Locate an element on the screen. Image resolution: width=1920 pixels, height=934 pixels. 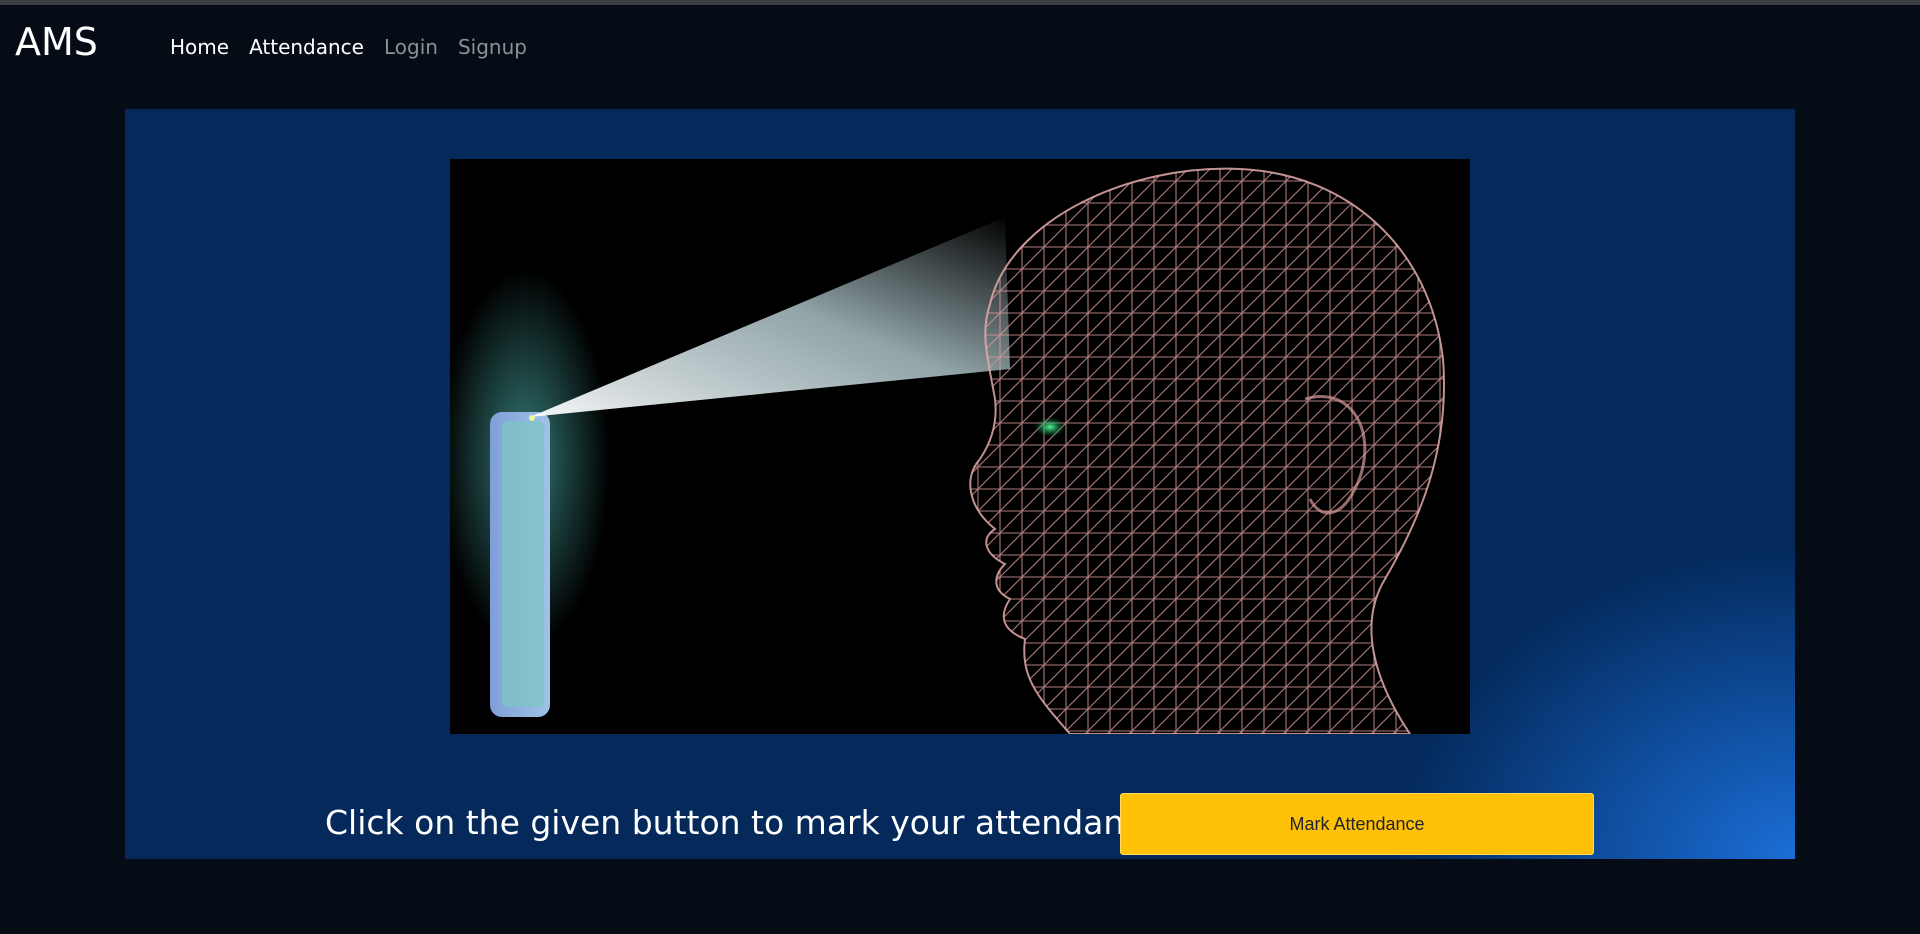
nav-link-home: Home is located at coordinates (199, 47).